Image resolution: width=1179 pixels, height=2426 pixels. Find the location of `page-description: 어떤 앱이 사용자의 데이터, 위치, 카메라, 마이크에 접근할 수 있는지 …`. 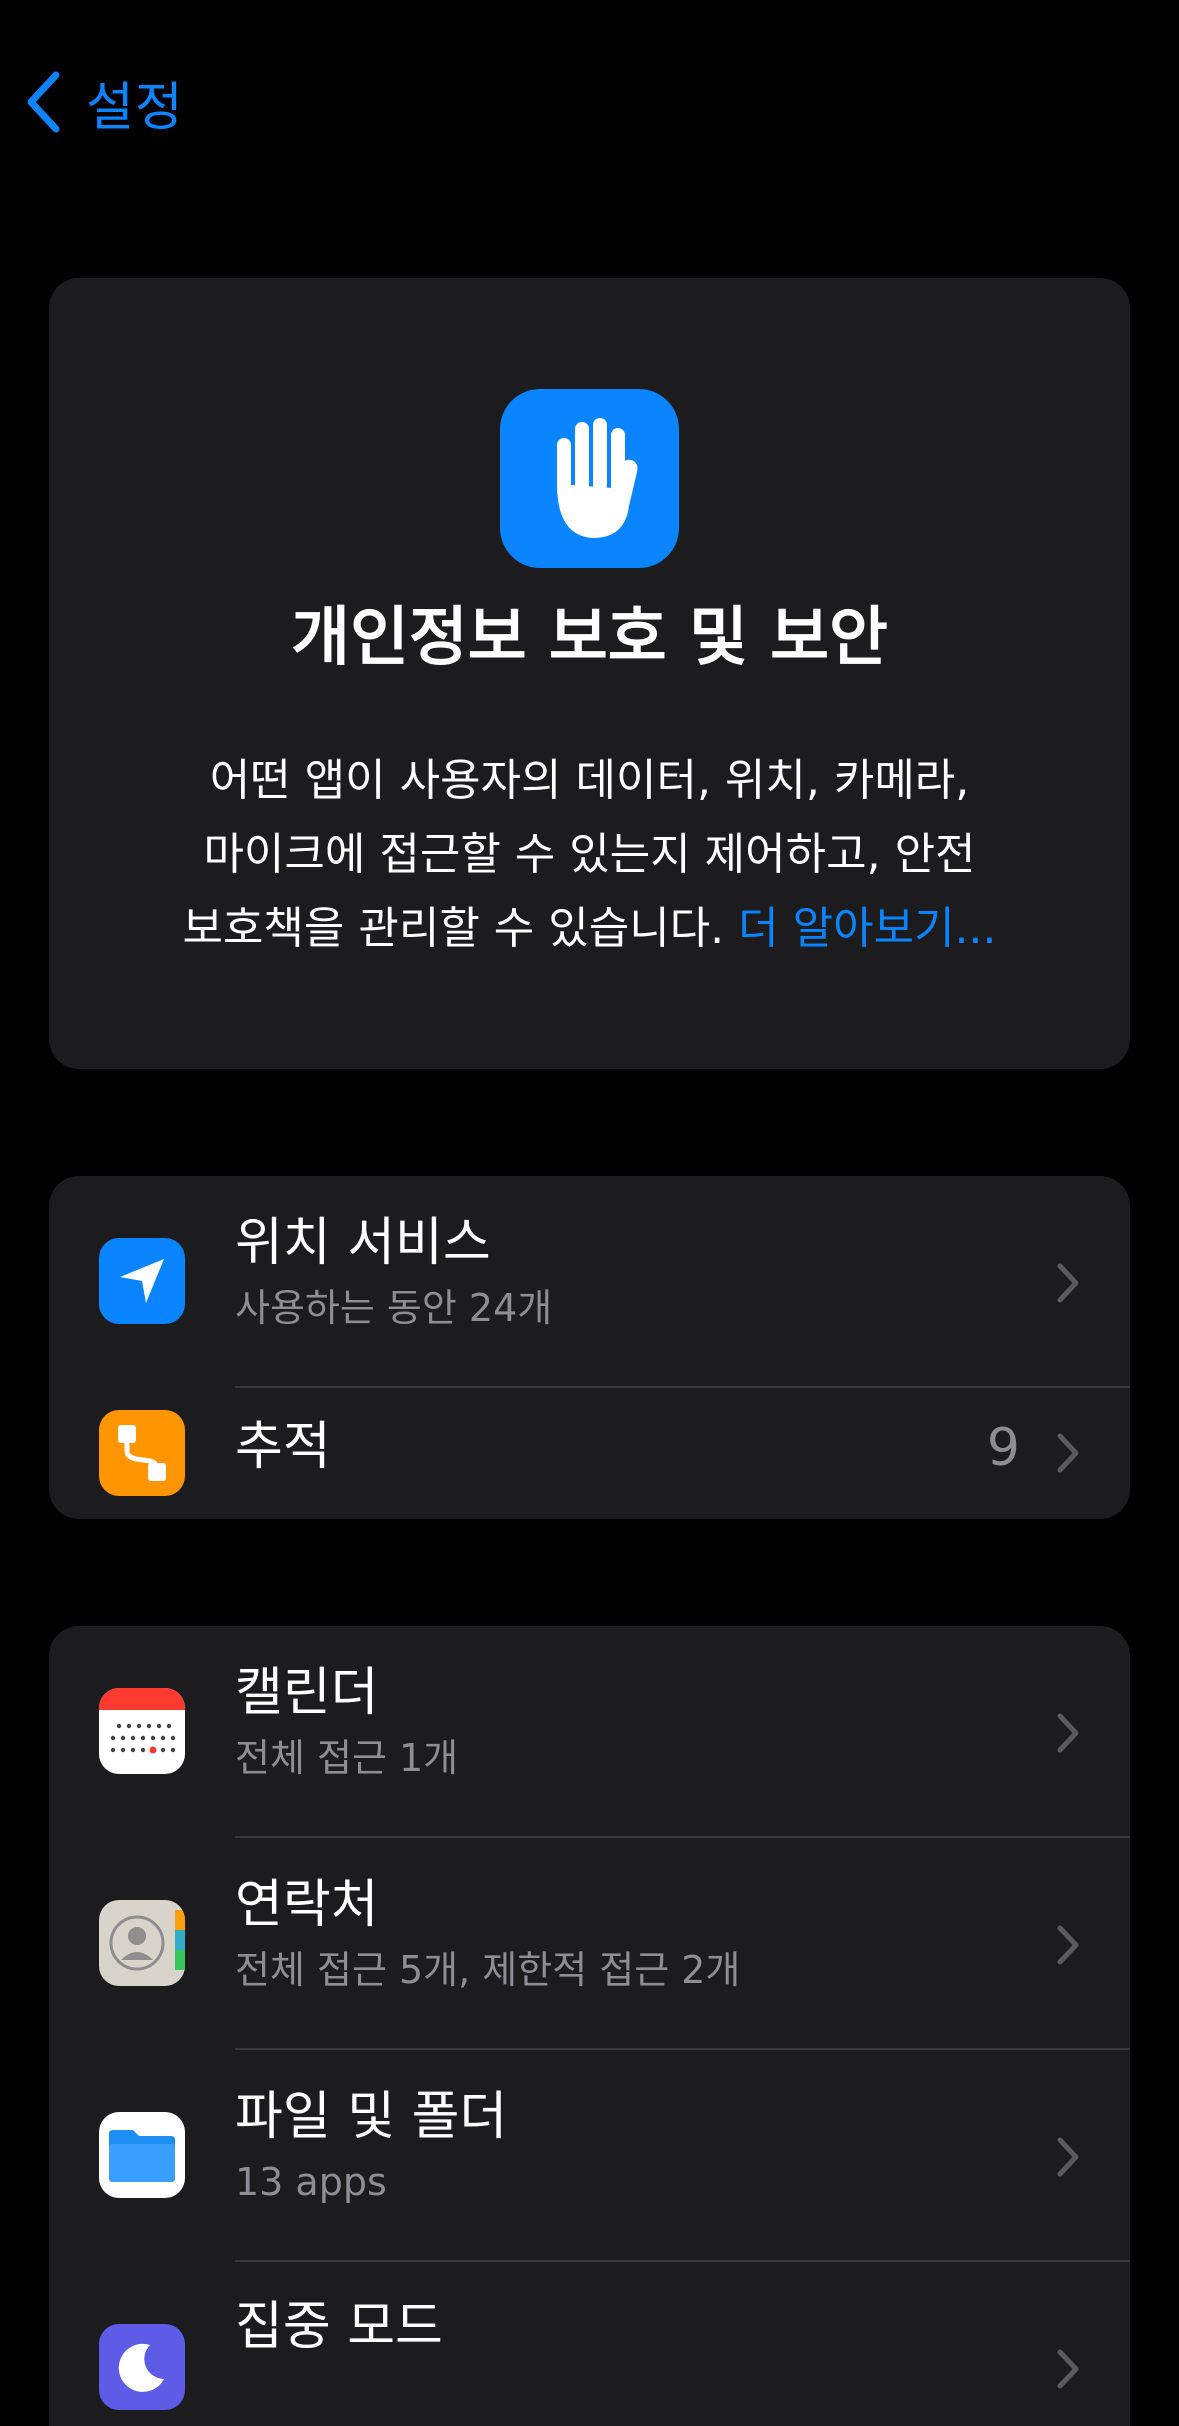

page-description: 어떤 앱이 사용자의 데이터, 위치, 카메라, 마이크에 접근할 수 있는지 … is located at coordinates (589, 855).